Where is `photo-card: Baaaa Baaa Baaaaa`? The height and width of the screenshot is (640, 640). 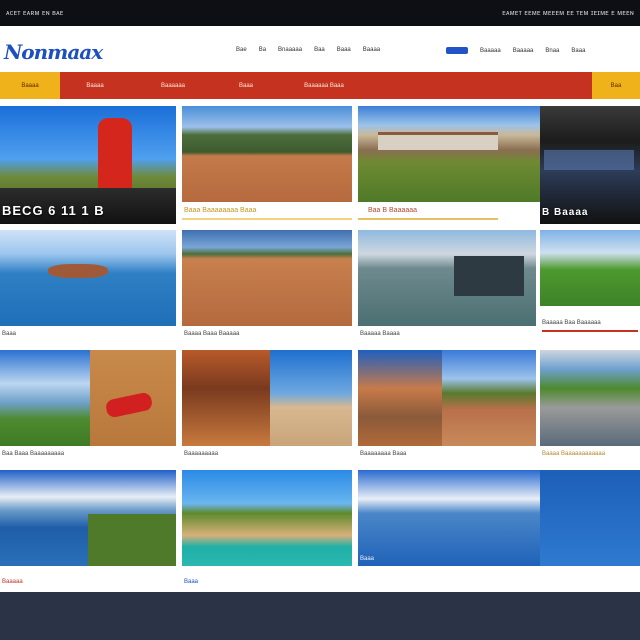 photo-card: Baaaa Baaa Baaaaa is located at coordinates (267, 286).